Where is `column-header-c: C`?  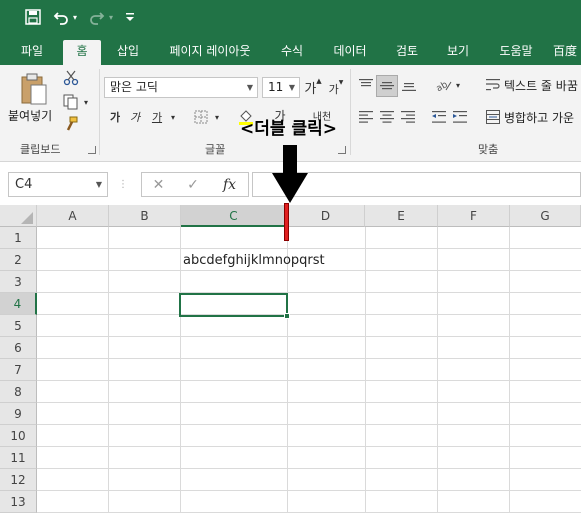 column-header-c: C is located at coordinates (234, 216).